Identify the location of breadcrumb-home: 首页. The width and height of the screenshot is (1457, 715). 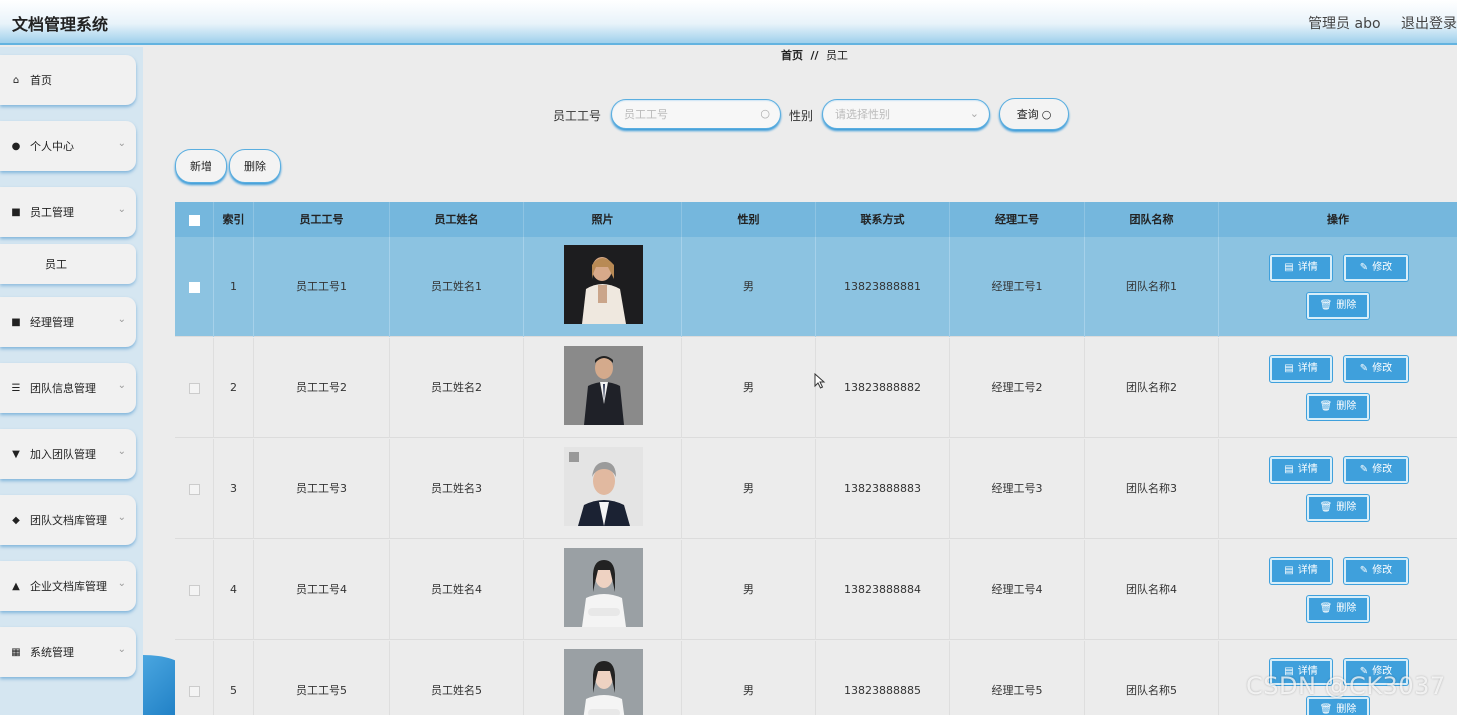
(792, 55).